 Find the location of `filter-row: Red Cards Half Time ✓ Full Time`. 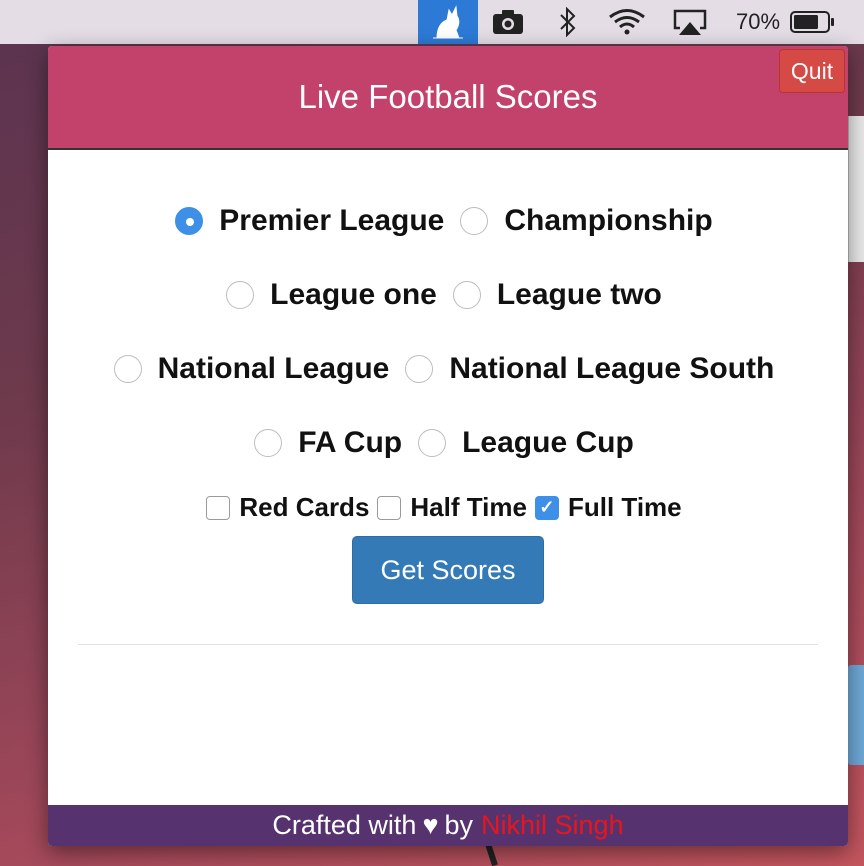

filter-row: Red Cards Half Time ✓ Full Time is located at coordinates (448, 507).